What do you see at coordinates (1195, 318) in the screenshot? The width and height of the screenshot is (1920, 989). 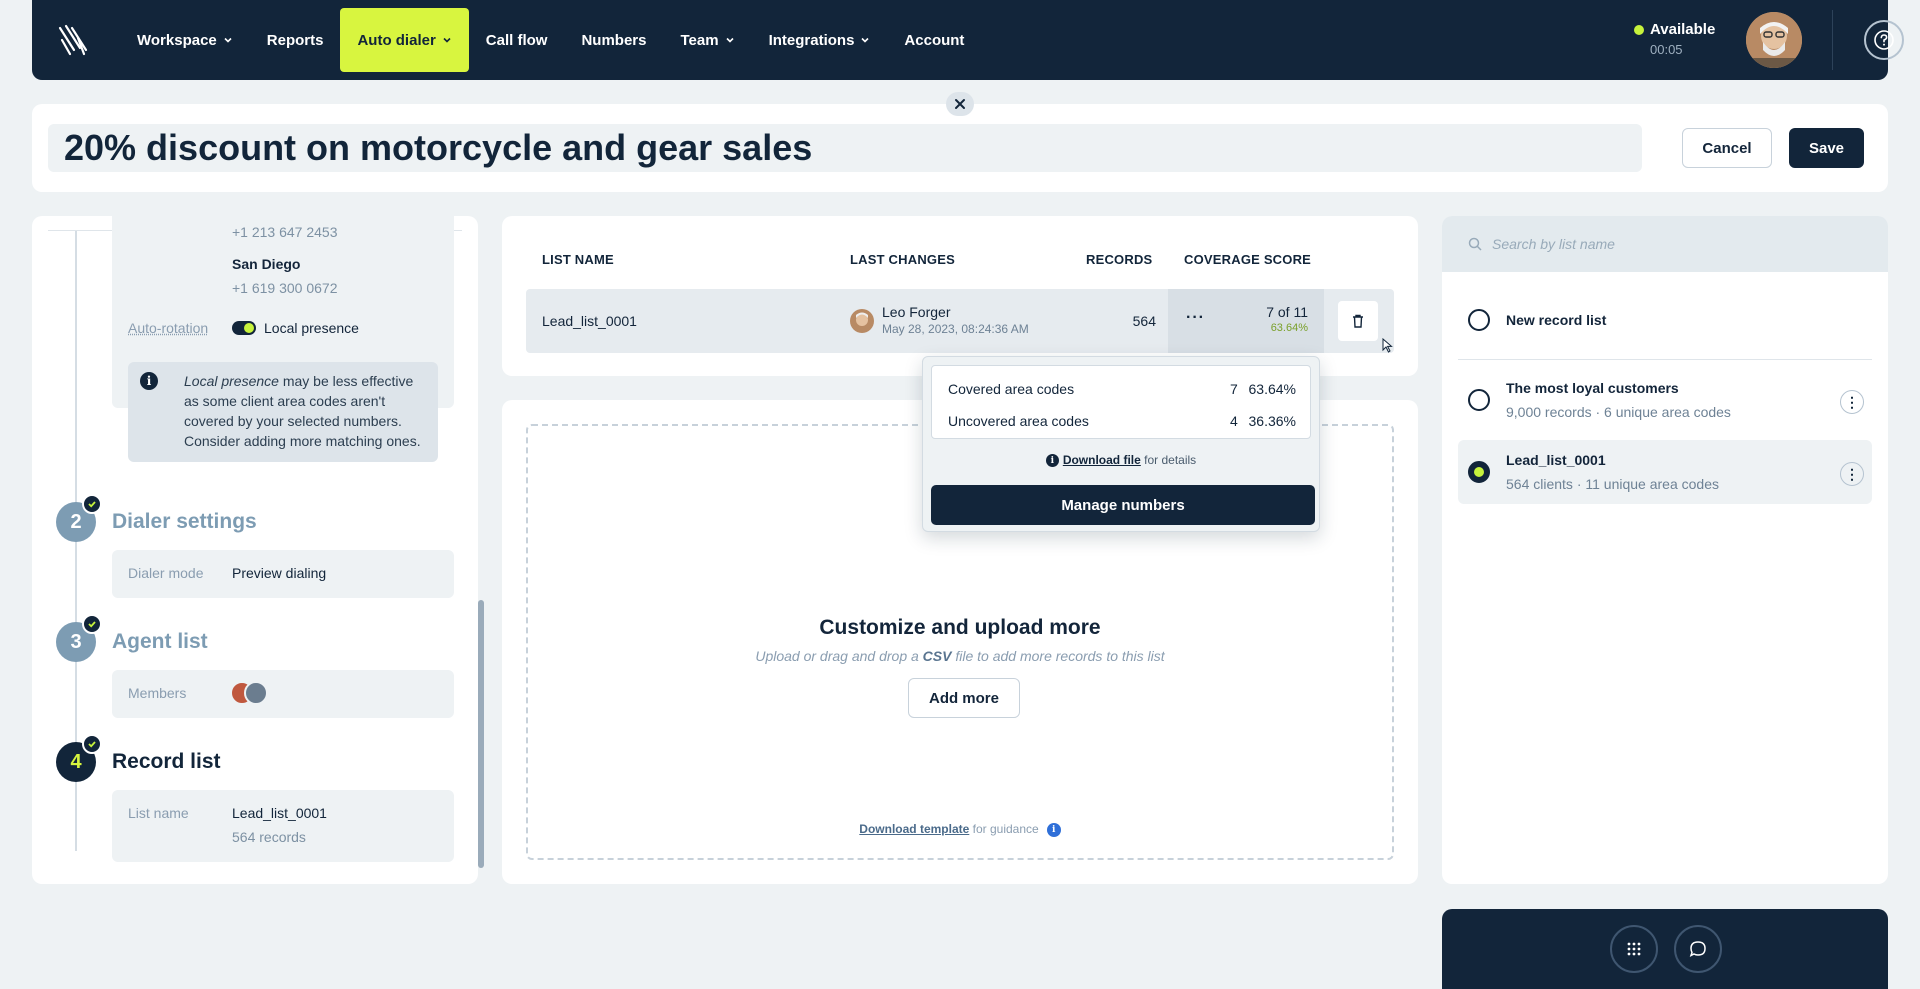 I see `more-icon: ···` at bounding box center [1195, 318].